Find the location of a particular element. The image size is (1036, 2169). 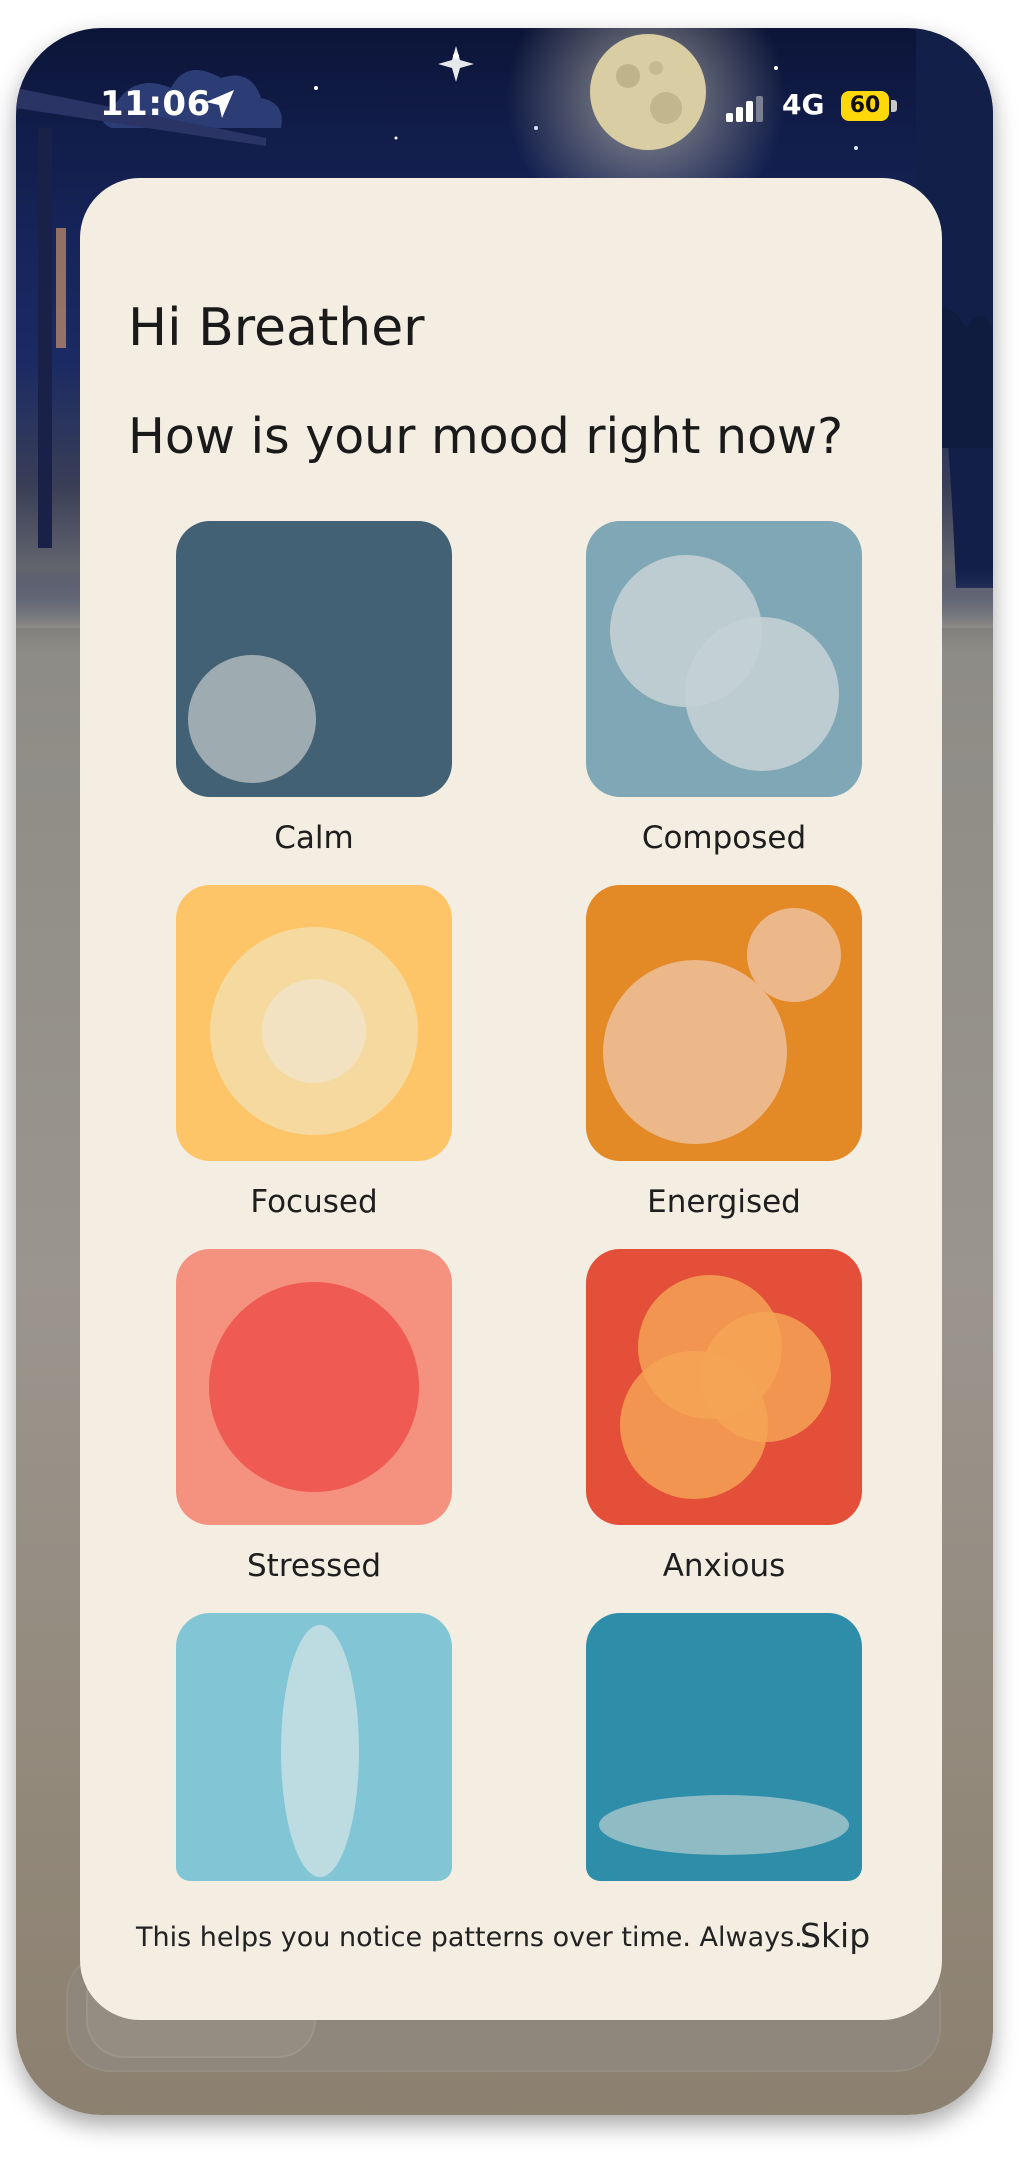

network-type: 4G is located at coordinates (803, 104).